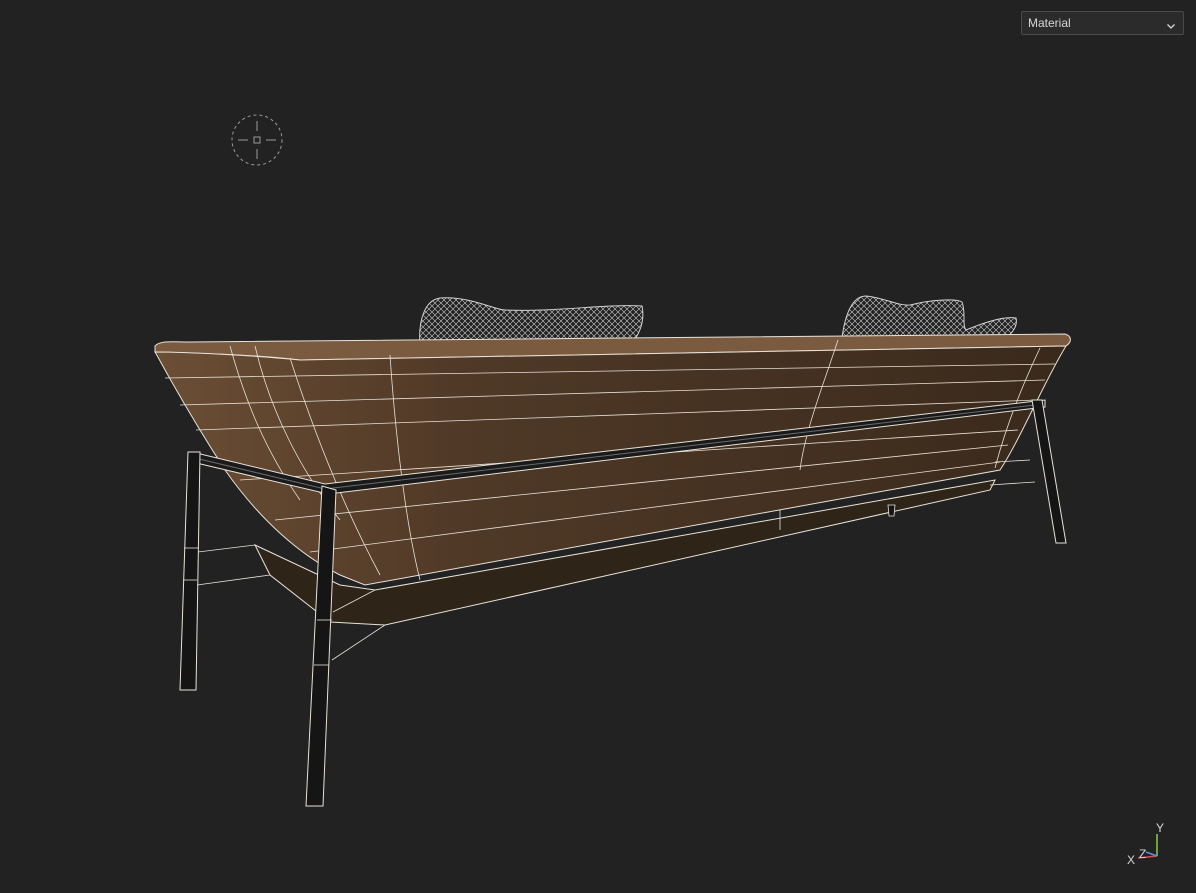 This screenshot has width=1196, height=893. Describe the element at coordinates (1171, 23) in the screenshot. I see `chevron-down-icon` at that location.